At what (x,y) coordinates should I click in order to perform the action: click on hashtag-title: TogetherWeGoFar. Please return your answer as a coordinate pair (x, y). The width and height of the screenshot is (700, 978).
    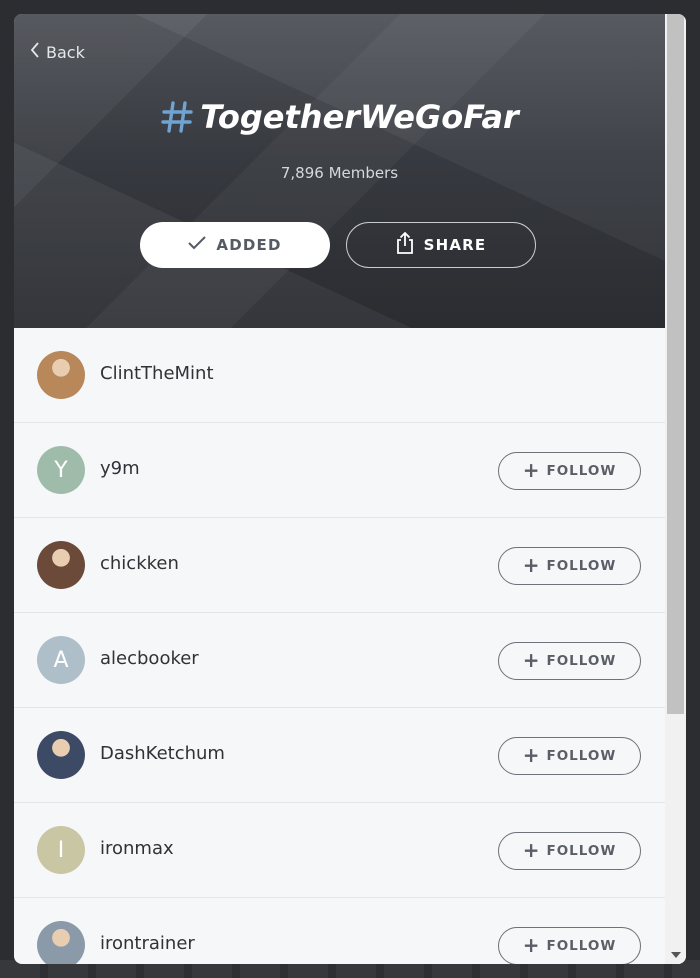
    Looking at the image, I should click on (339, 117).